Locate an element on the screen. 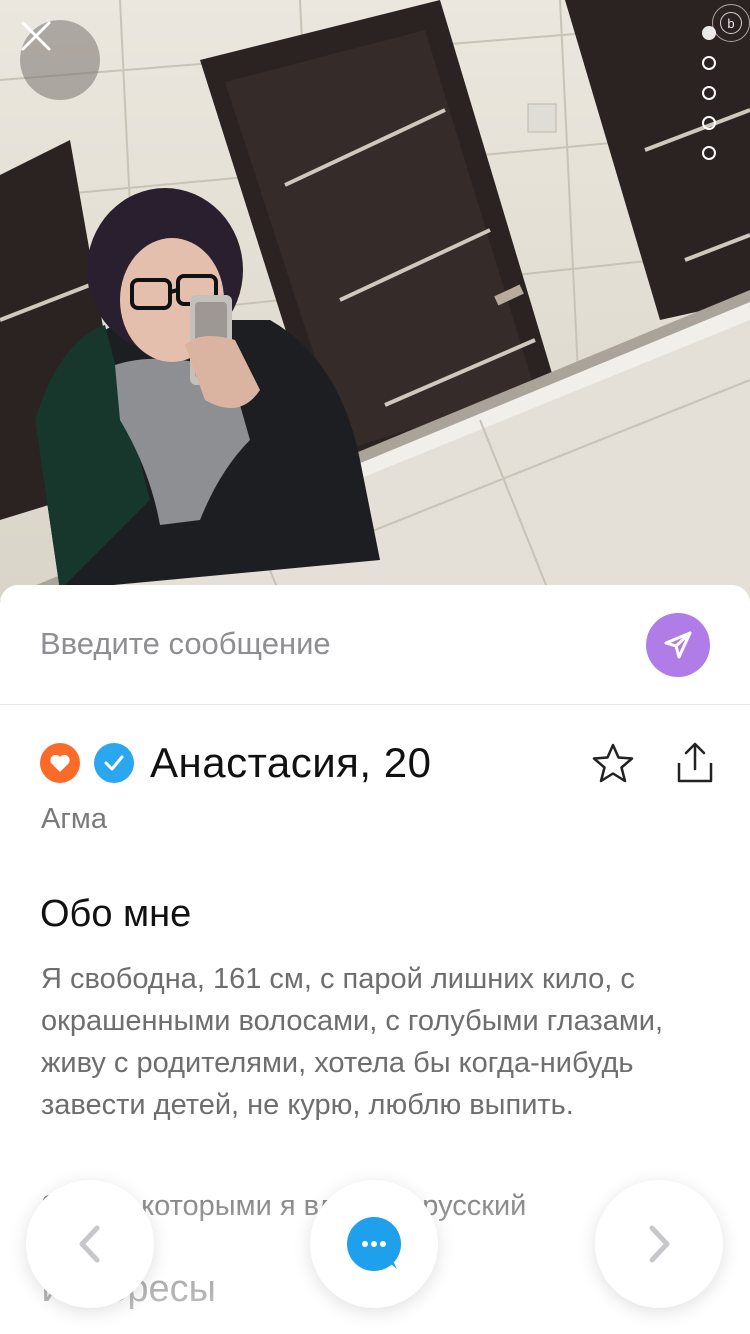 The image size is (750, 1334). profile-header: Анастасия, 20 is located at coordinates (380, 763).